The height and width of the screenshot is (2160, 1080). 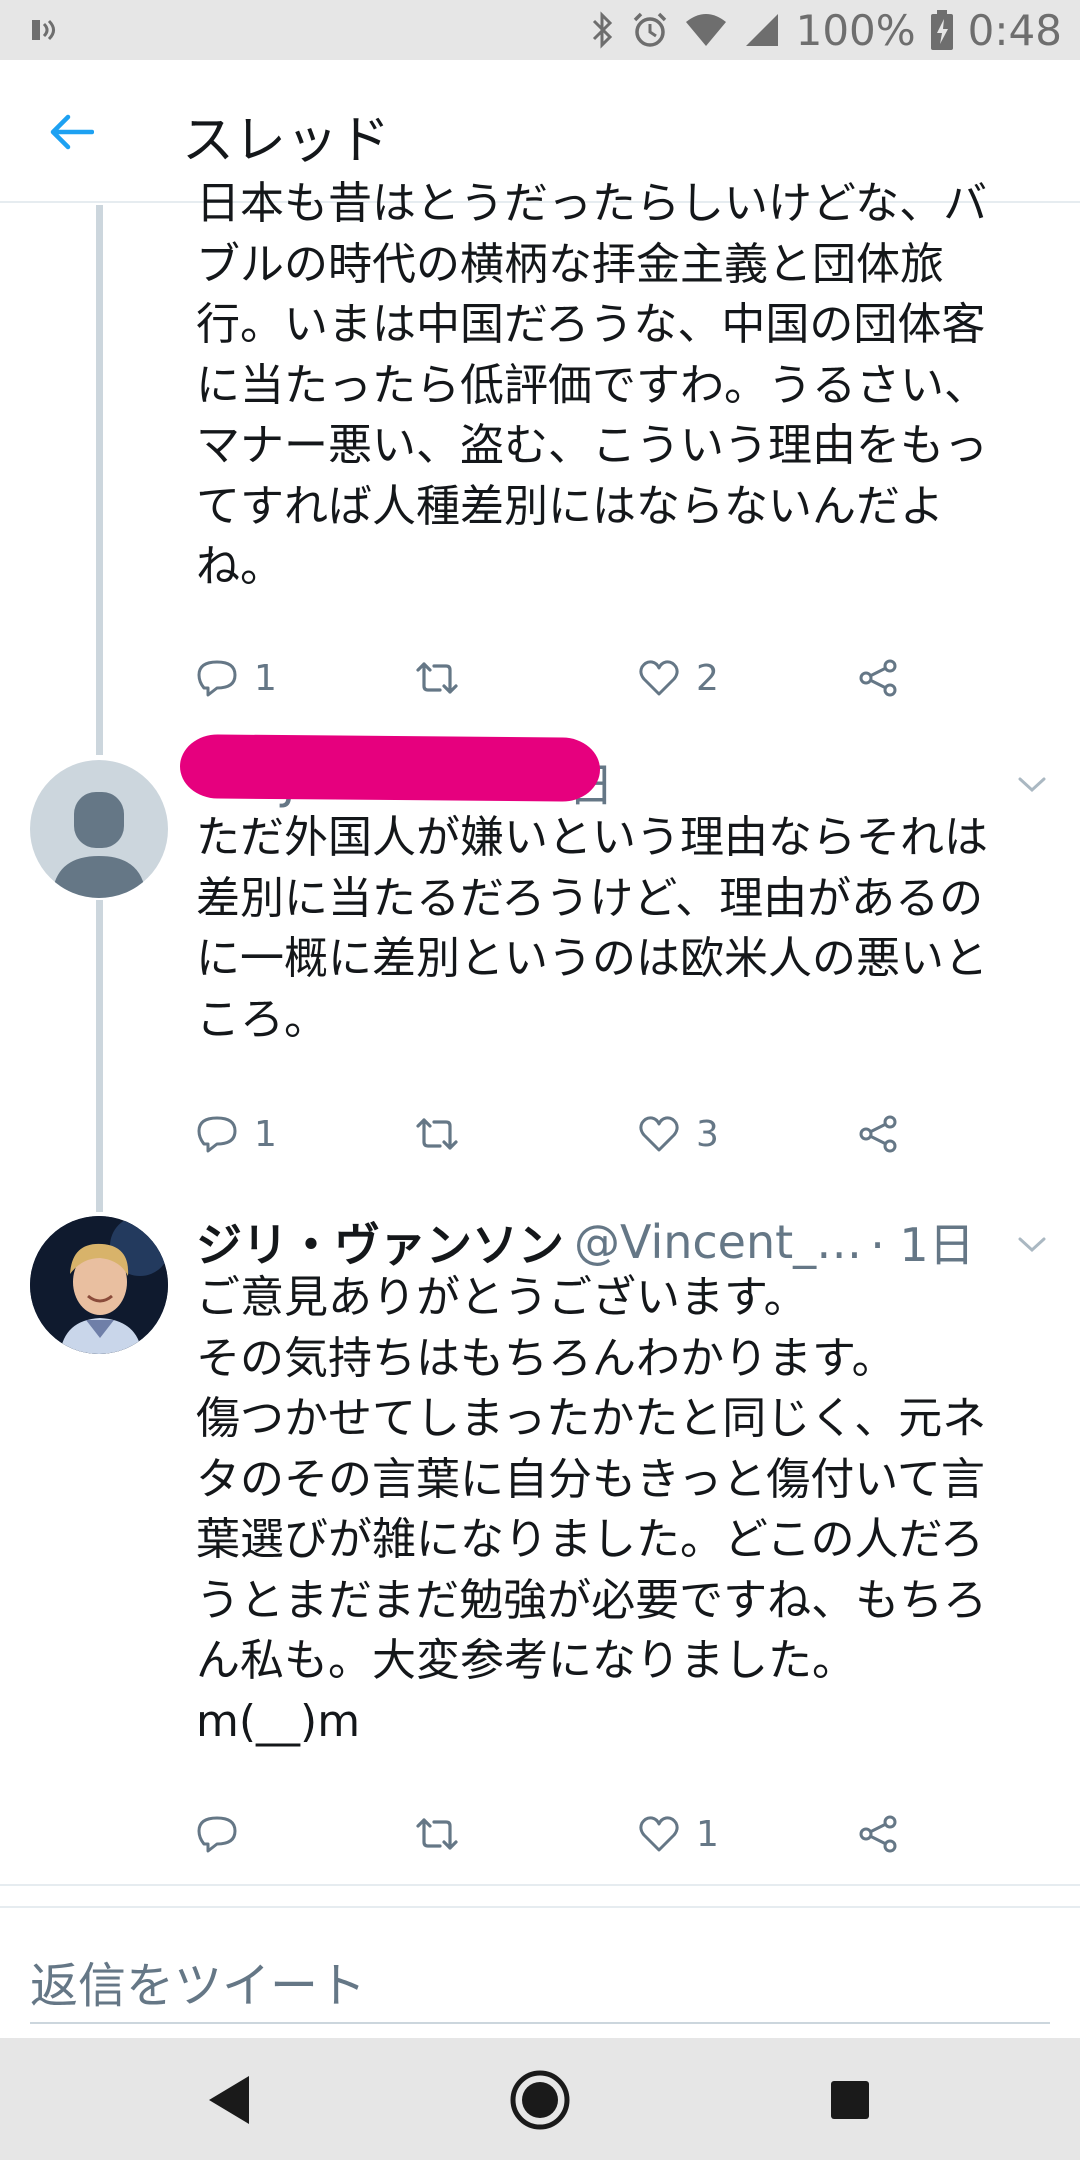 I want to click on system-nav-bar, so click(x=540, y=2099).